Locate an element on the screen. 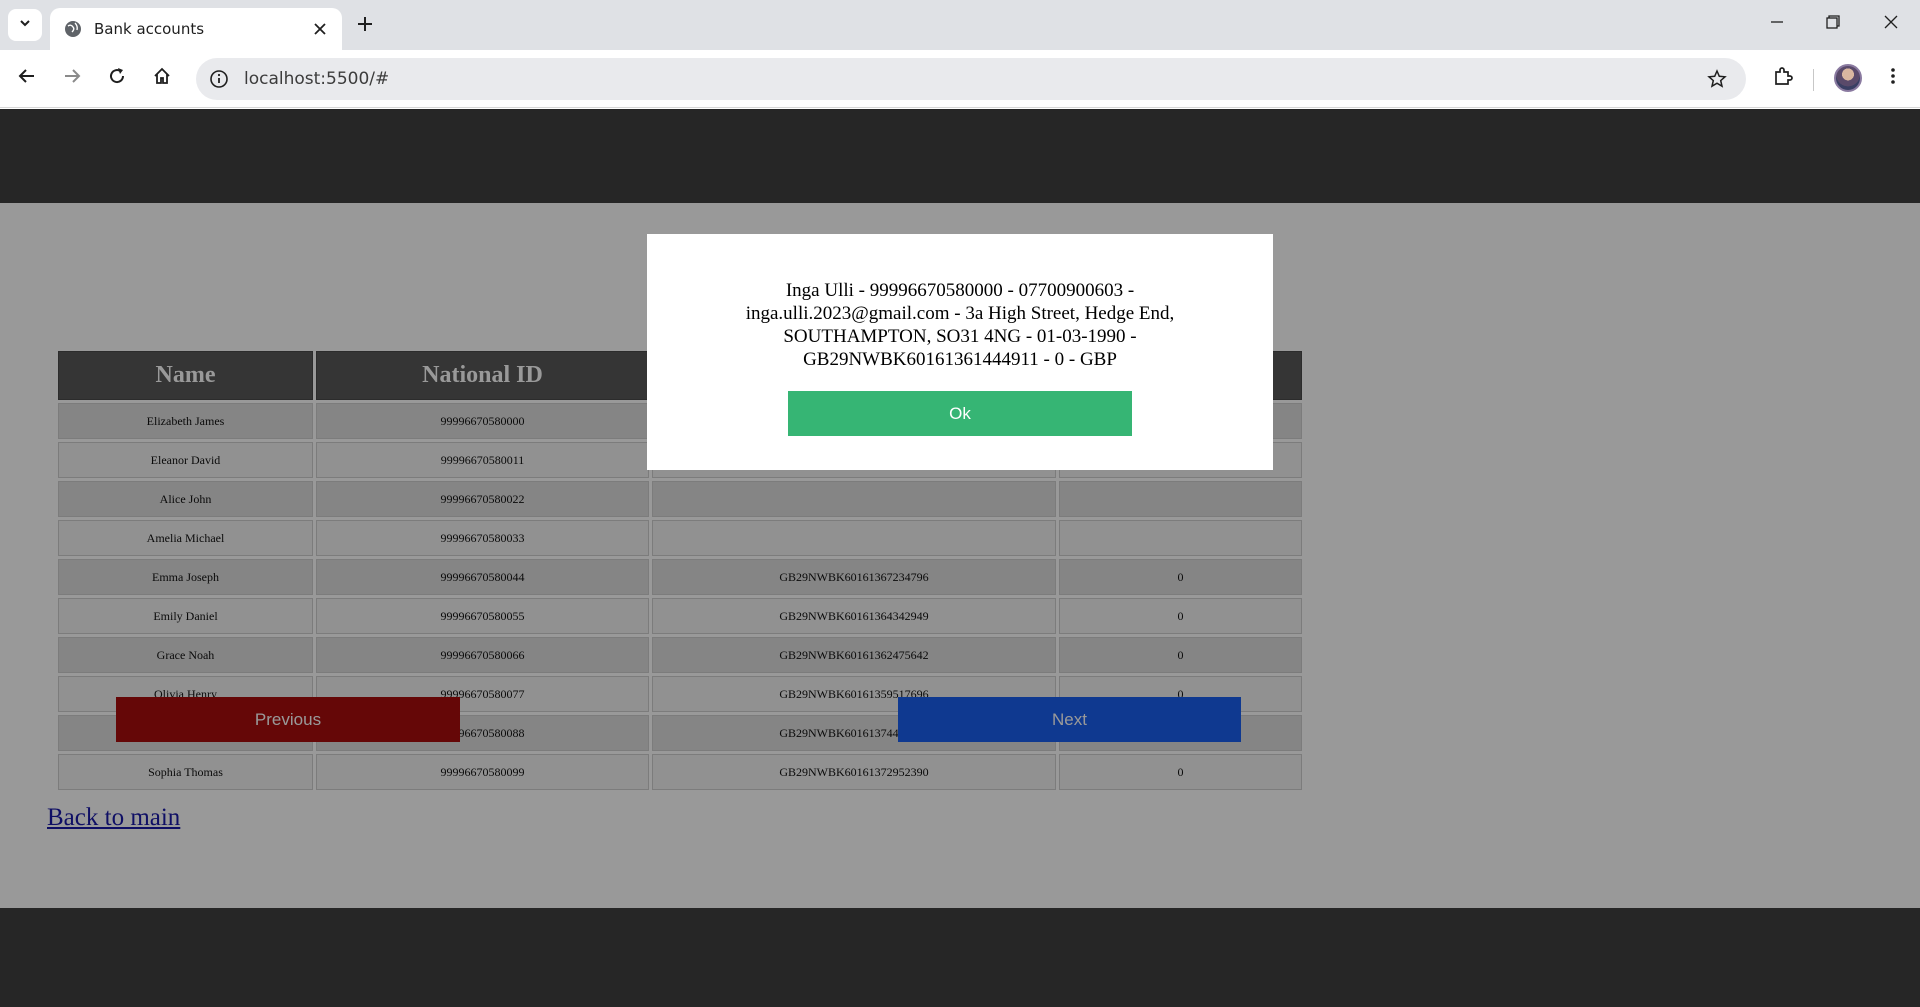 The height and width of the screenshot is (1007, 1920). globe-icon is located at coordinates (73, 29).